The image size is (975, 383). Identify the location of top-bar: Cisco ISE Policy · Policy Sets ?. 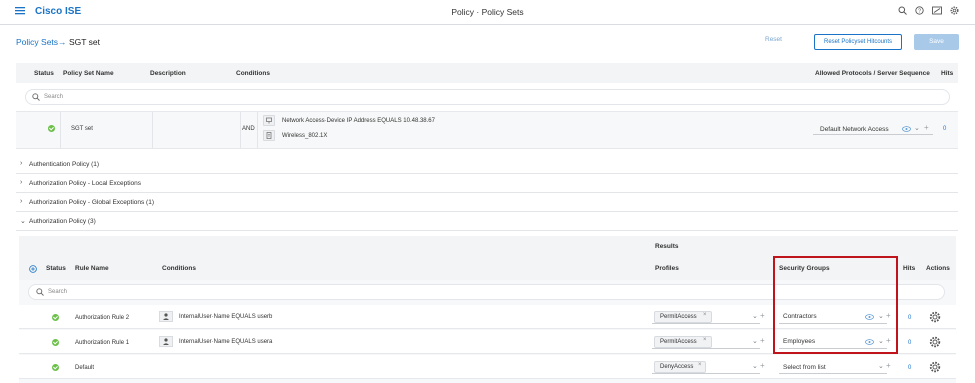
(487, 12).